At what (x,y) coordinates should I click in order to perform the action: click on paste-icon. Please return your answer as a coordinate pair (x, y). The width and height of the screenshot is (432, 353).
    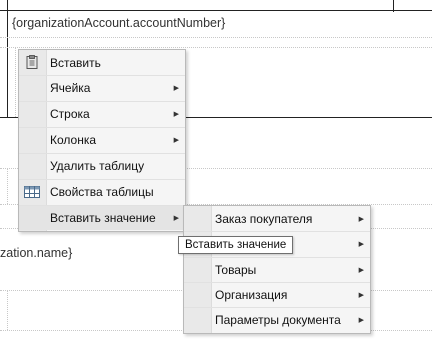
    Looking at the image, I should click on (32, 62).